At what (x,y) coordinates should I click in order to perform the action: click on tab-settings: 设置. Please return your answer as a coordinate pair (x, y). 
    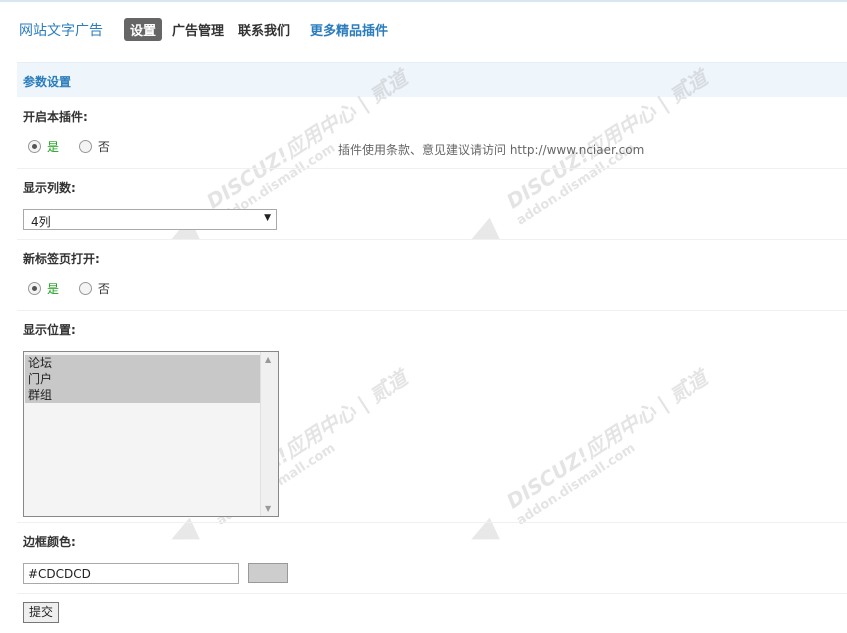
    Looking at the image, I should click on (143, 29).